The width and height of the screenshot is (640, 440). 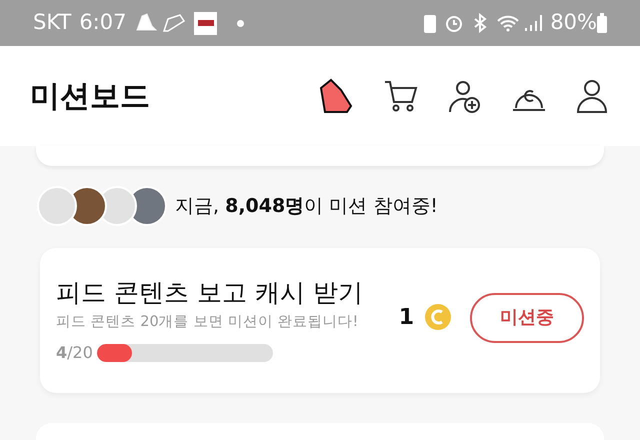 I want to click on profile-icon, so click(x=592, y=96).